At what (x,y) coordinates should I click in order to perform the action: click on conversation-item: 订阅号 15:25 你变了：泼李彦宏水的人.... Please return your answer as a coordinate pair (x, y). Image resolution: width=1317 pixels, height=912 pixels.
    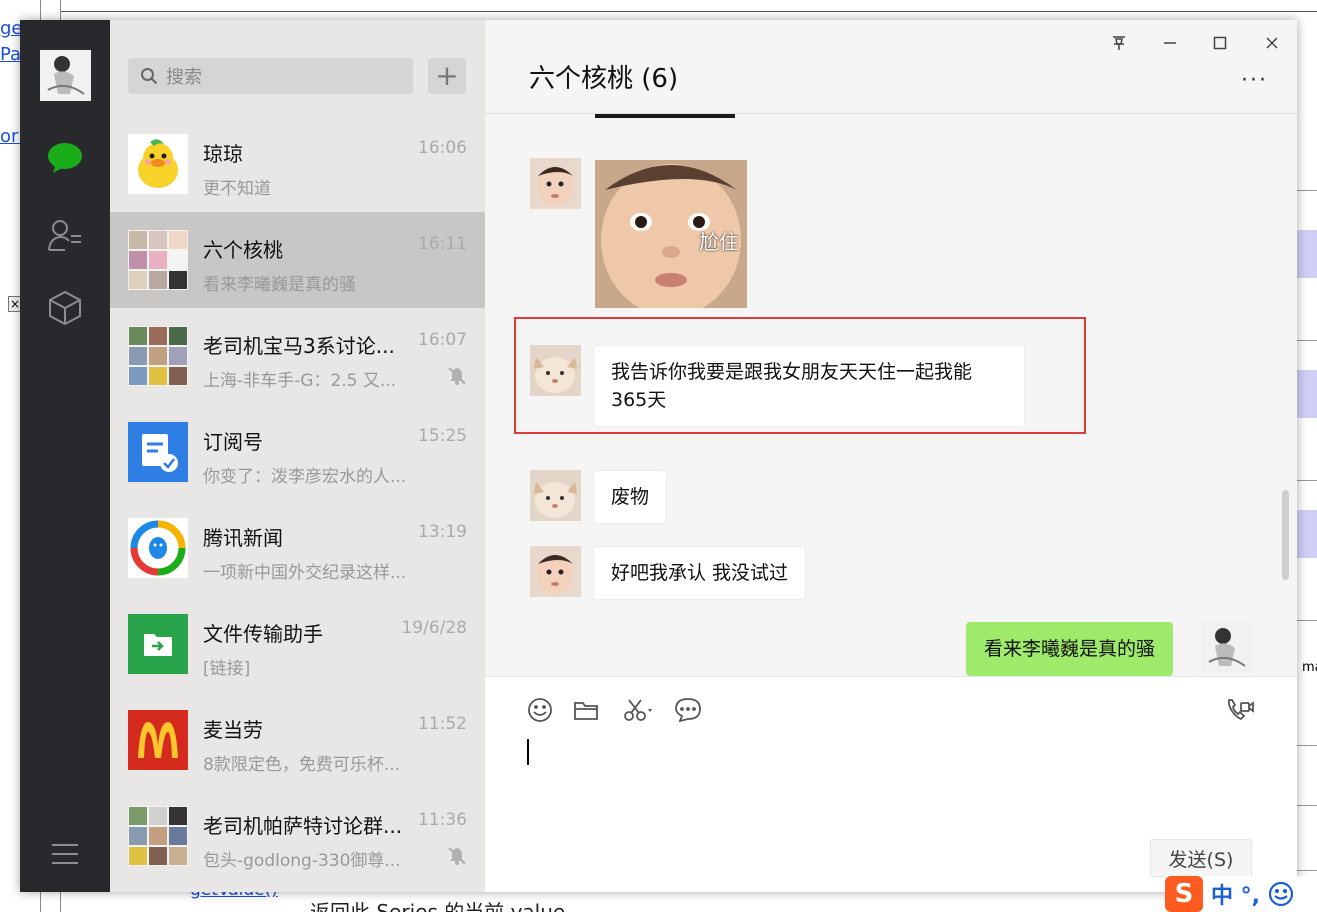
    Looking at the image, I should click on (297, 452).